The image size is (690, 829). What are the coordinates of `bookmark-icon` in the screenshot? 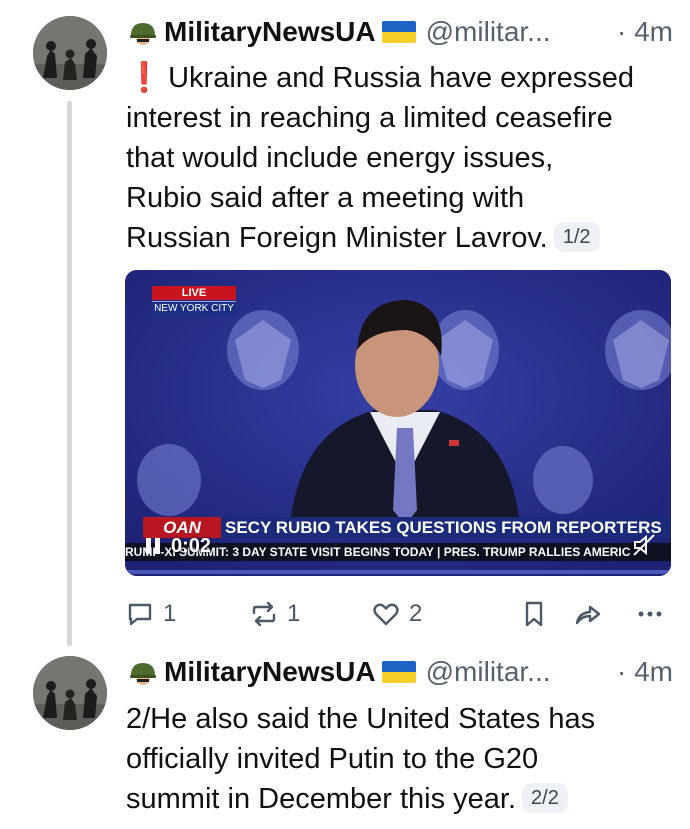 It's located at (534, 614).